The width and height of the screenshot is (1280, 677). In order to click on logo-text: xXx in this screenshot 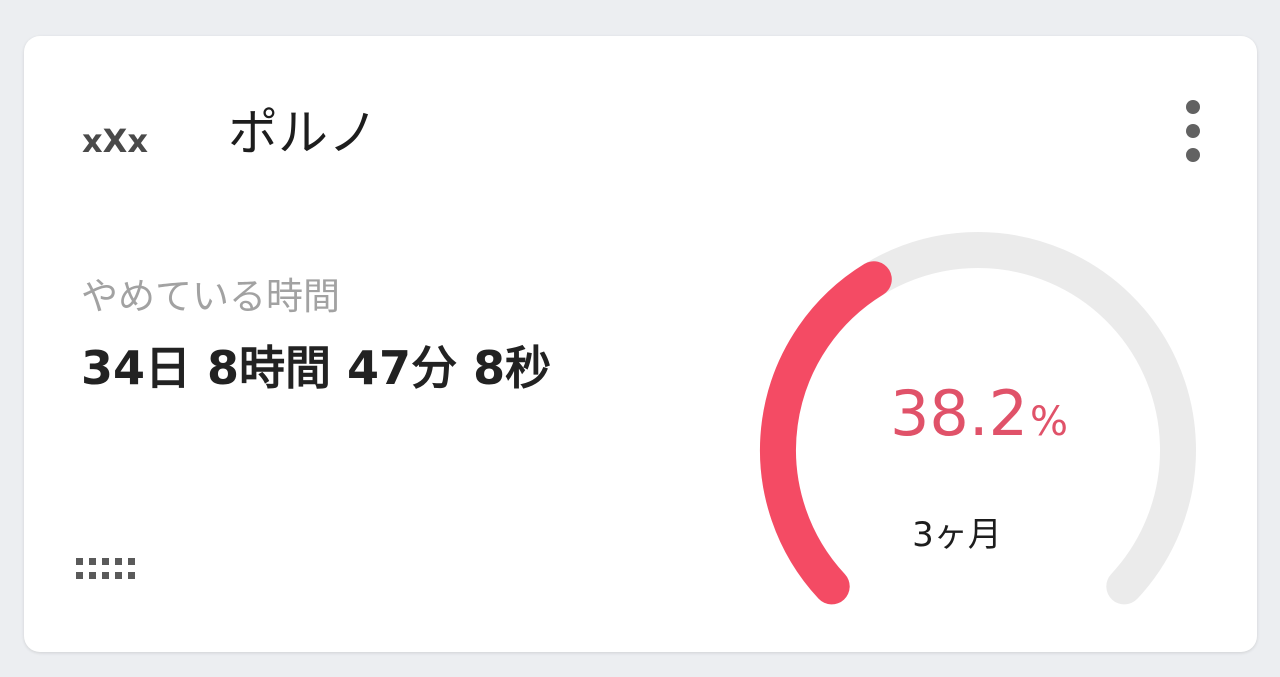, I will do `click(115, 141)`.